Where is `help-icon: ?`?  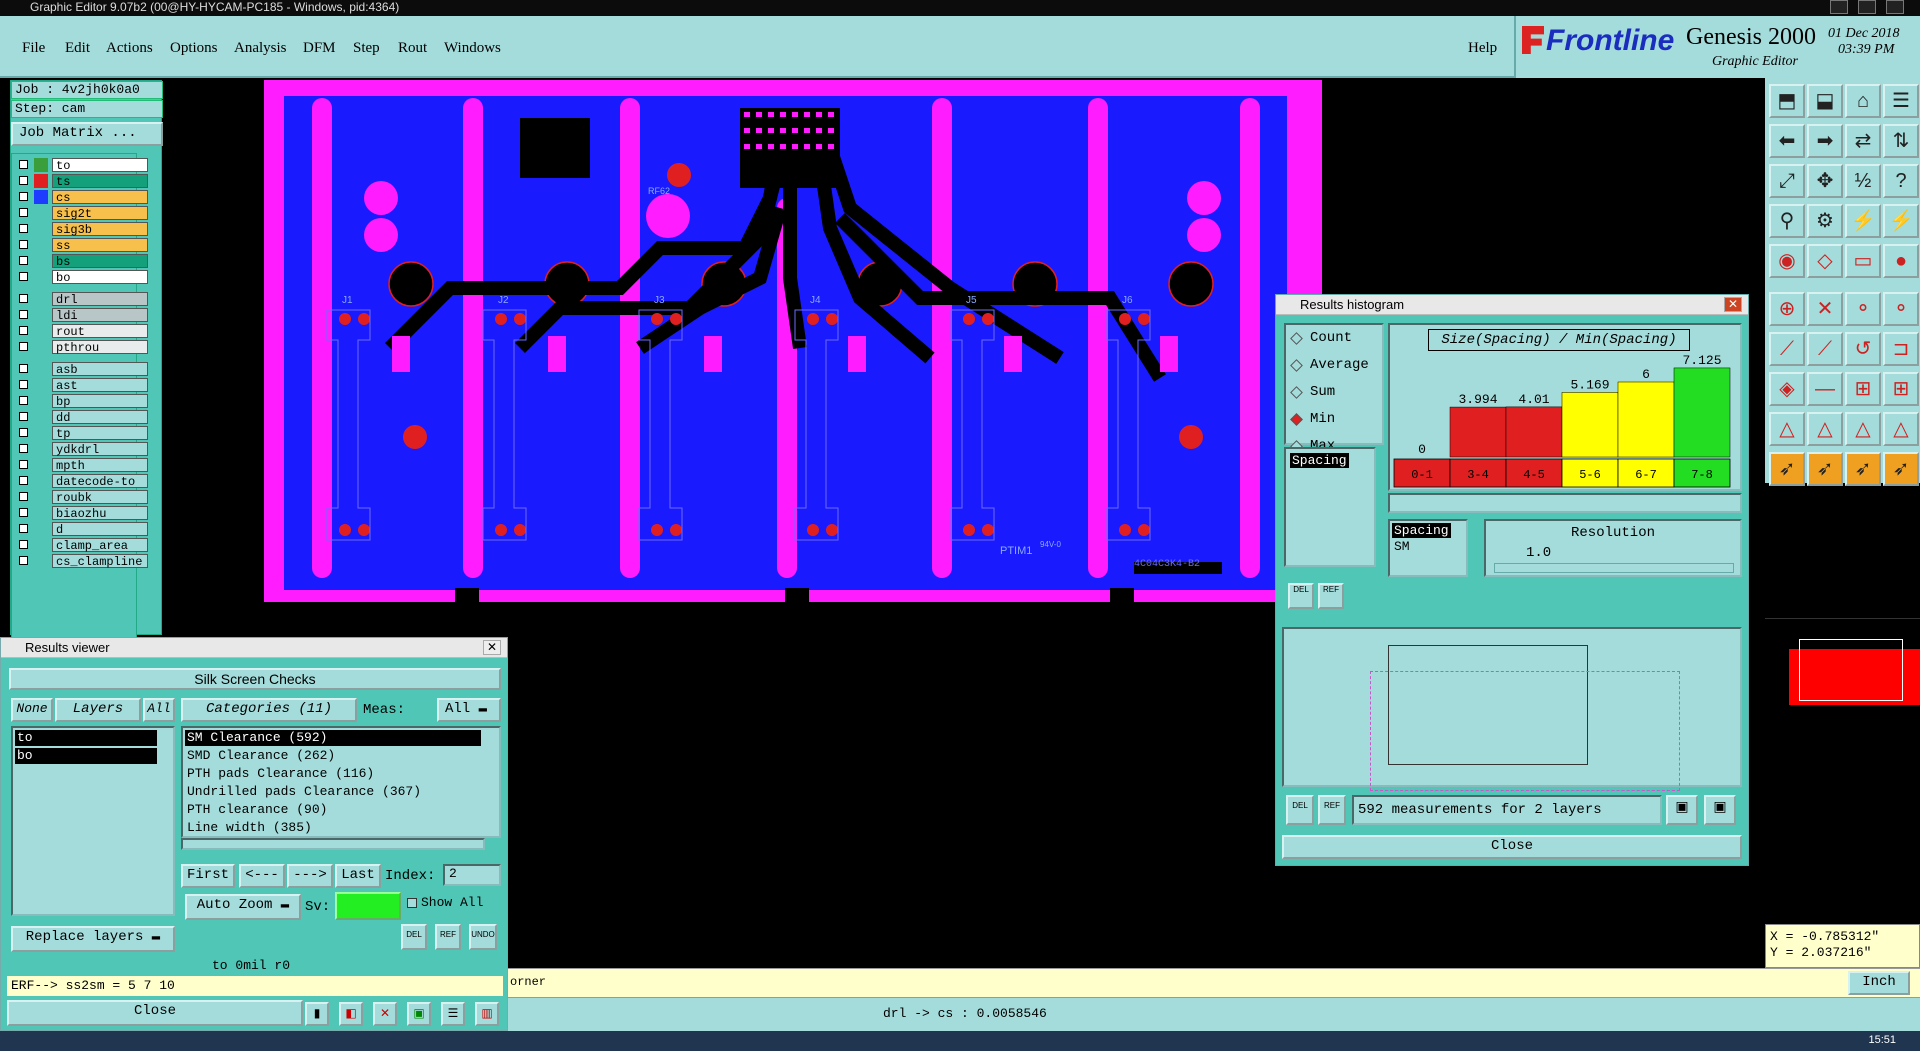 help-icon: ? is located at coordinates (1901, 181).